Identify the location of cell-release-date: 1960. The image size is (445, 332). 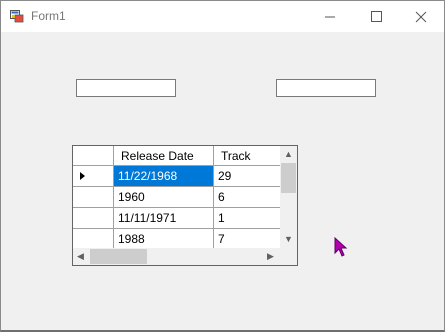
(164, 197).